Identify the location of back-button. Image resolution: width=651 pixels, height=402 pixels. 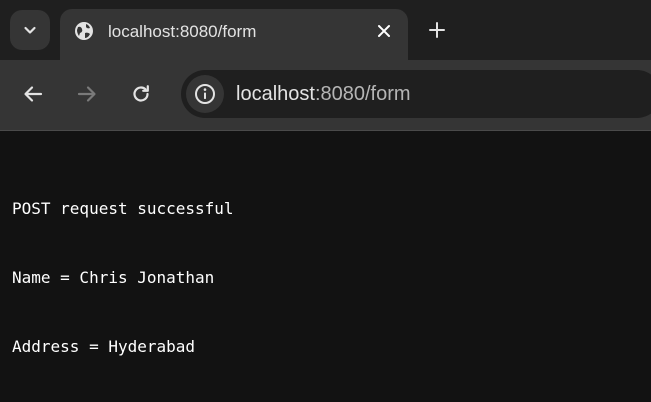
(33, 94).